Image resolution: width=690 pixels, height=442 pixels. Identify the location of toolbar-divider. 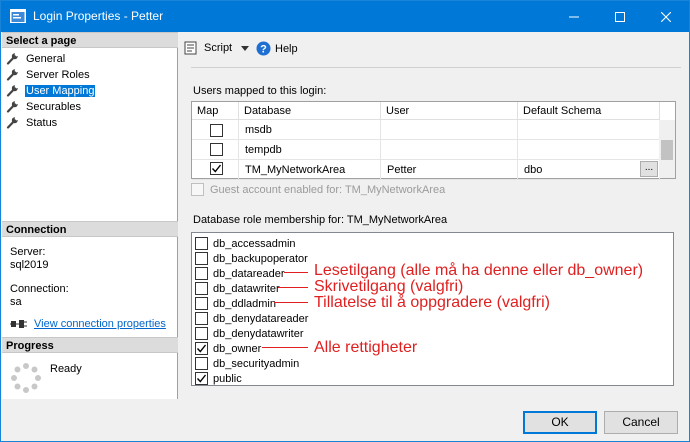
(436, 67).